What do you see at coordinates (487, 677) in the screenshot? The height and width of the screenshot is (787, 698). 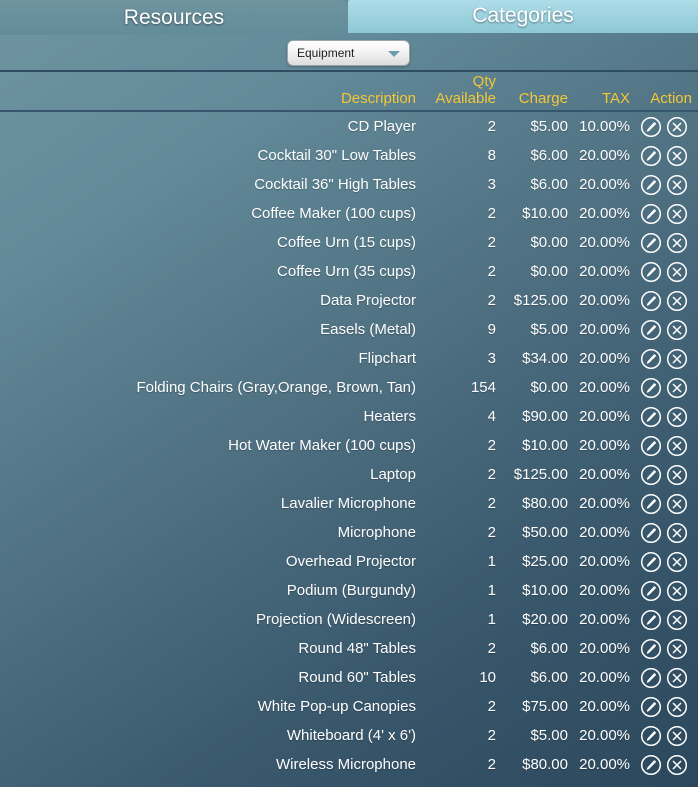 I see `cell-qty-available: 10` at bounding box center [487, 677].